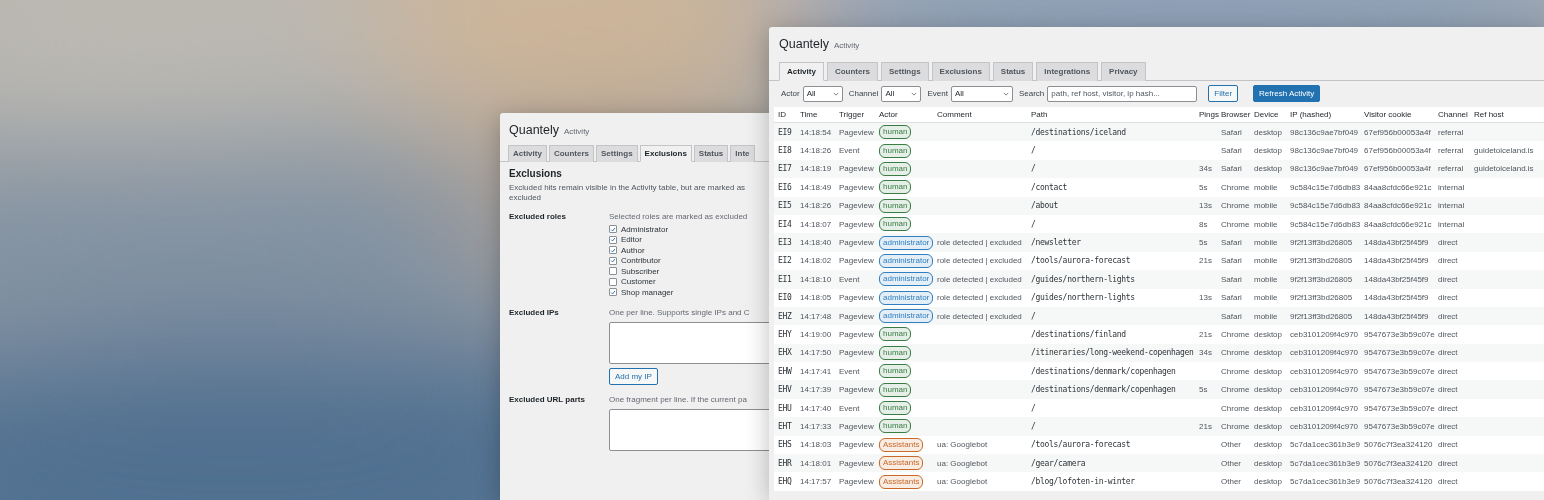 Image resolution: width=1544 pixels, height=500 pixels. I want to click on tab: Inte, so click(742, 153).